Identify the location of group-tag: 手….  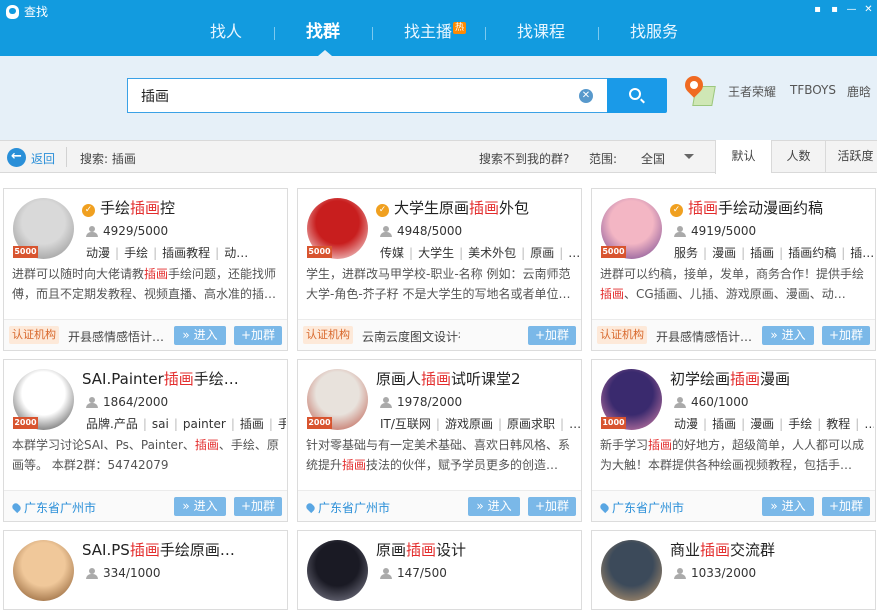
(282, 424).